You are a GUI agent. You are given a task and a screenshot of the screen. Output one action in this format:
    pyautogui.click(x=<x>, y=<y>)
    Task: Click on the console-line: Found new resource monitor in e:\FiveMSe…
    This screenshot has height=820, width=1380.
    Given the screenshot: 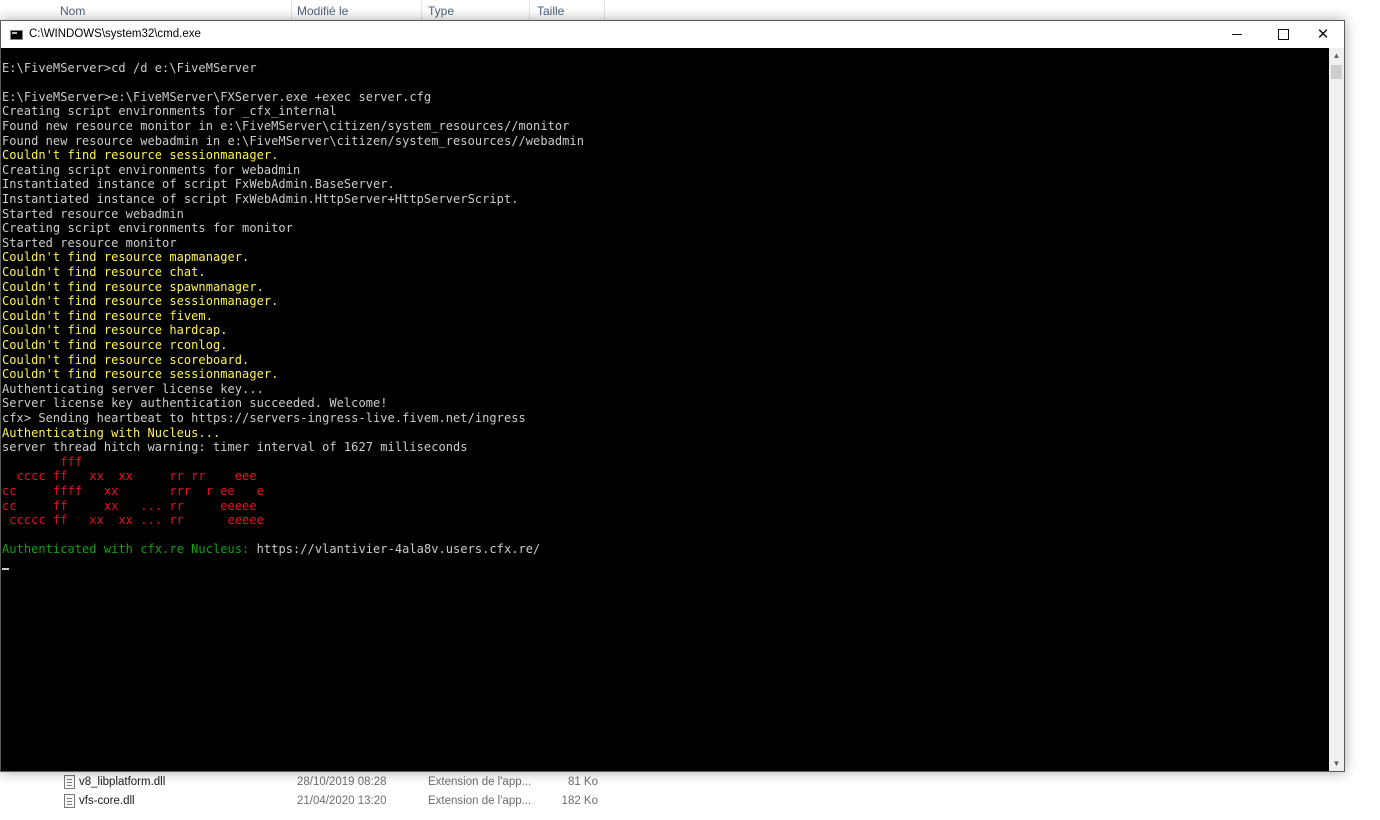 What is the action you would take?
    pyautogui.click(x=285, y=126)
    